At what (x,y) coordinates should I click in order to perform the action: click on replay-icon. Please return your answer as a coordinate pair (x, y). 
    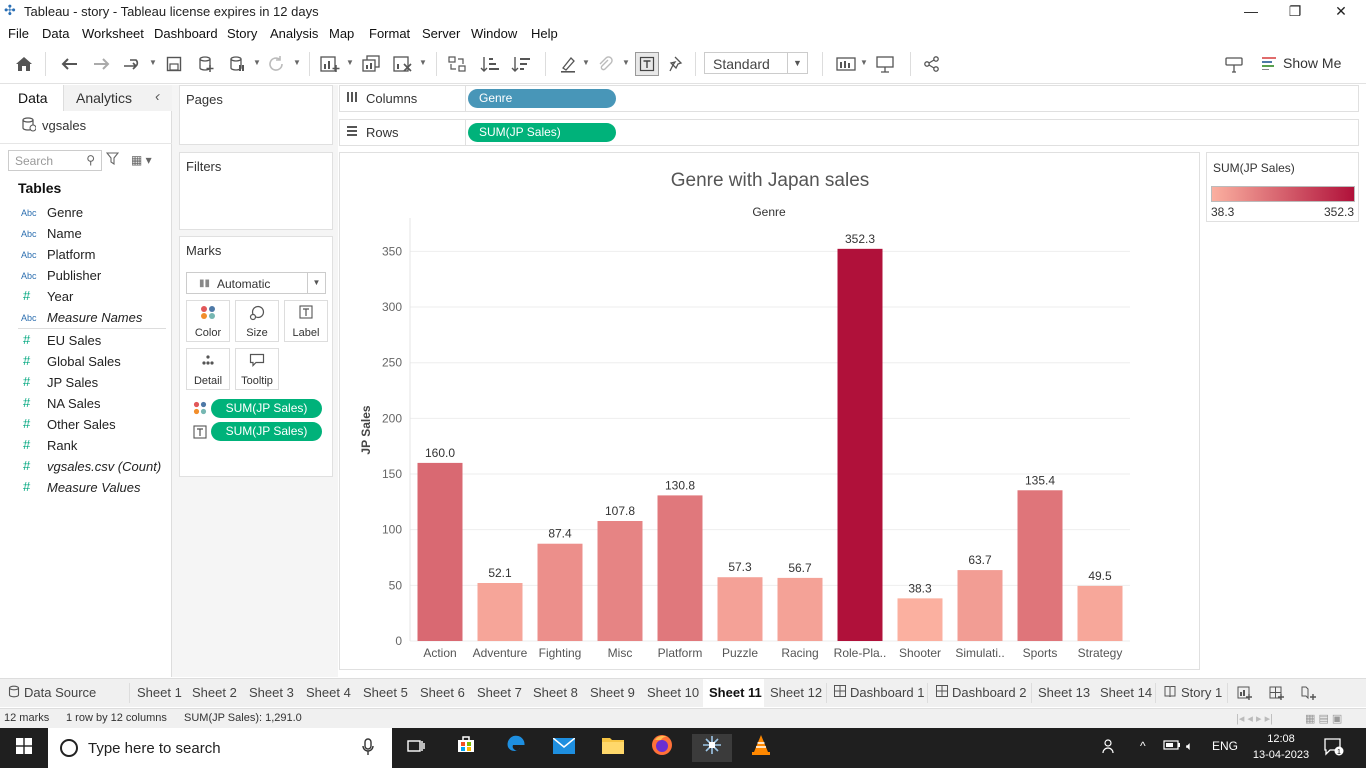
    Looking at the image, I should click on (132, 64).